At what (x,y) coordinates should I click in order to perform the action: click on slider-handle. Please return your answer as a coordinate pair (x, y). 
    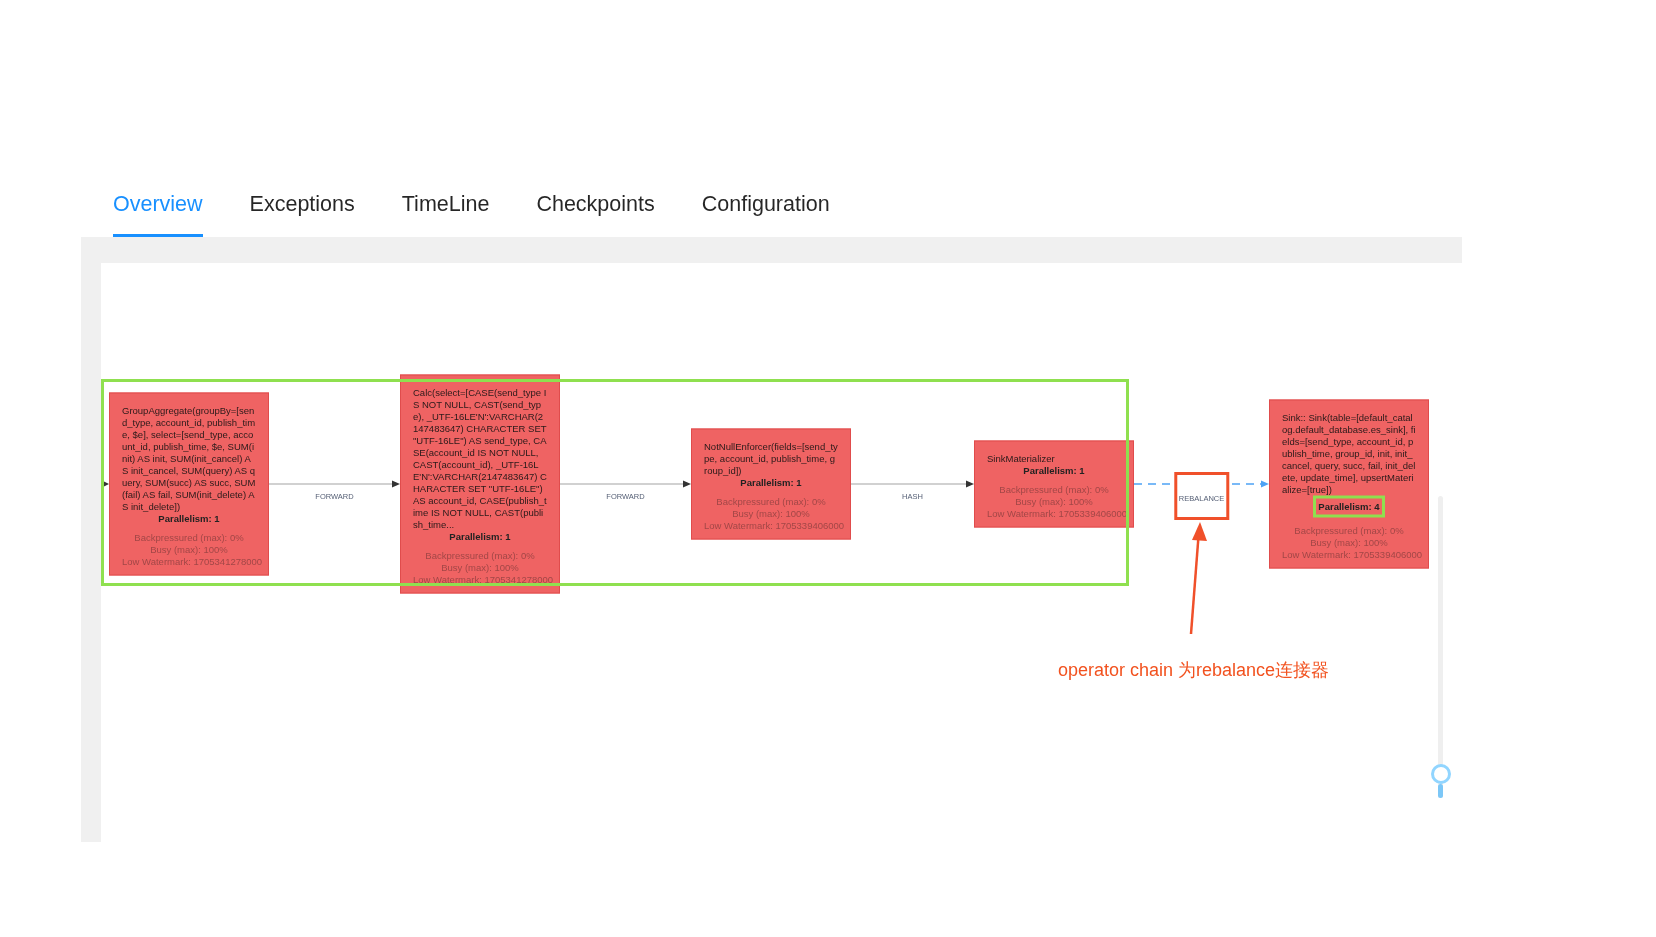
    Looking at the image, I should click on (1440, 773).